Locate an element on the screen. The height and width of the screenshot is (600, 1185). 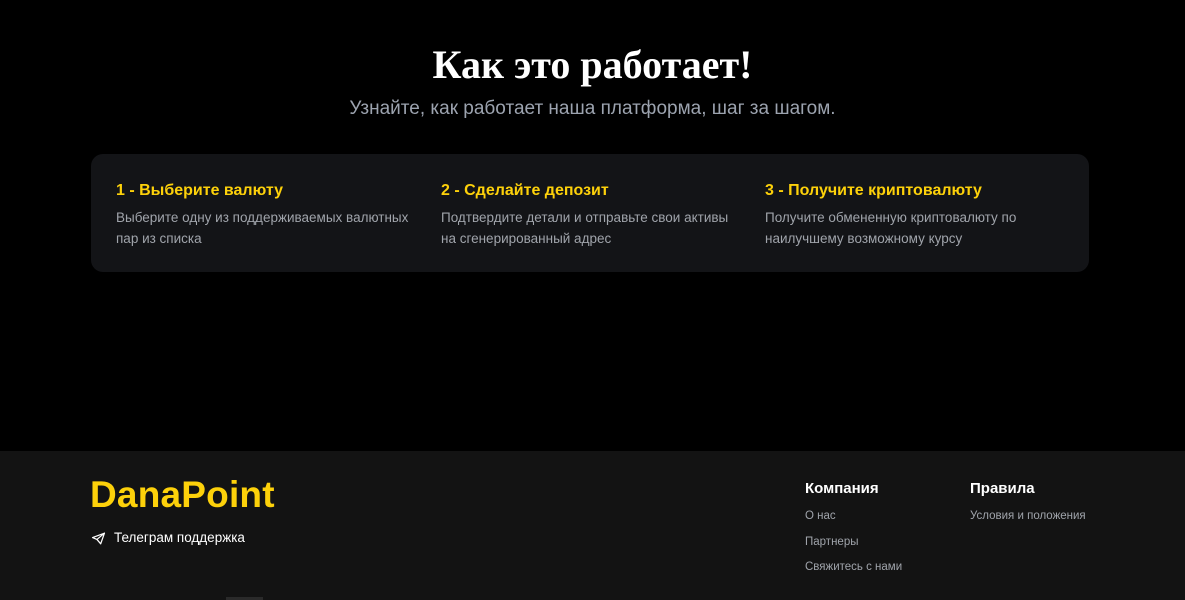
step-title: 3 - Получите криптовалюту is located at coordinates (873, 190).